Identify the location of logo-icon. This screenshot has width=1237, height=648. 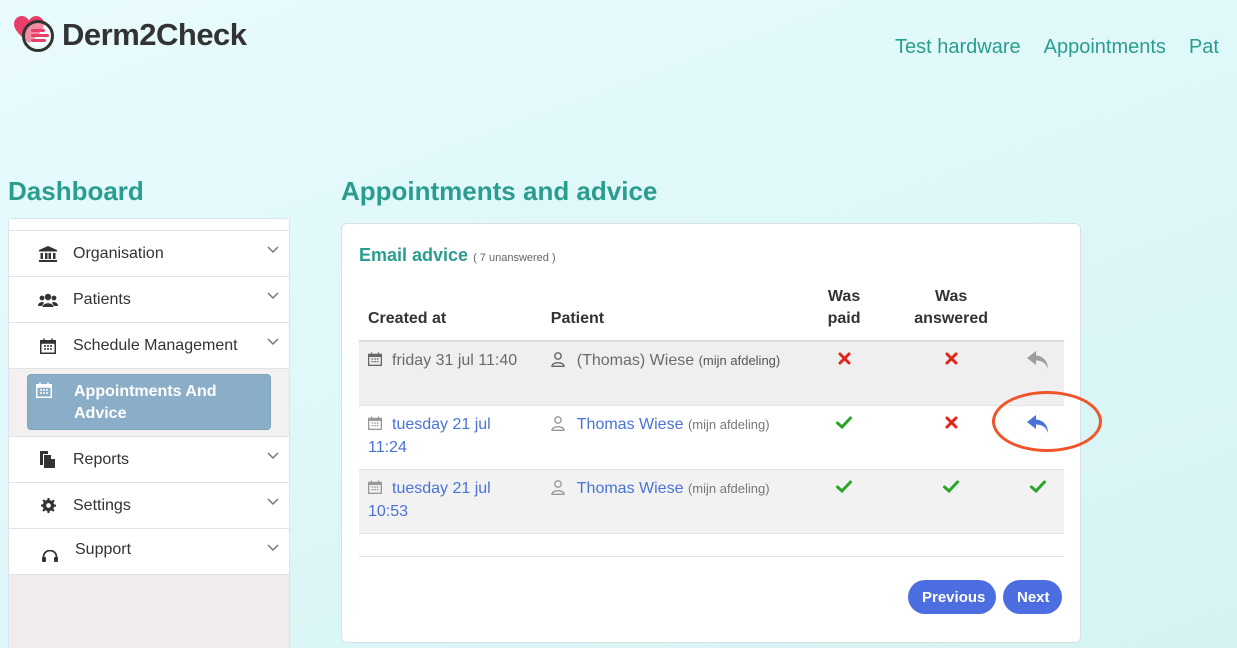
(37, 34).